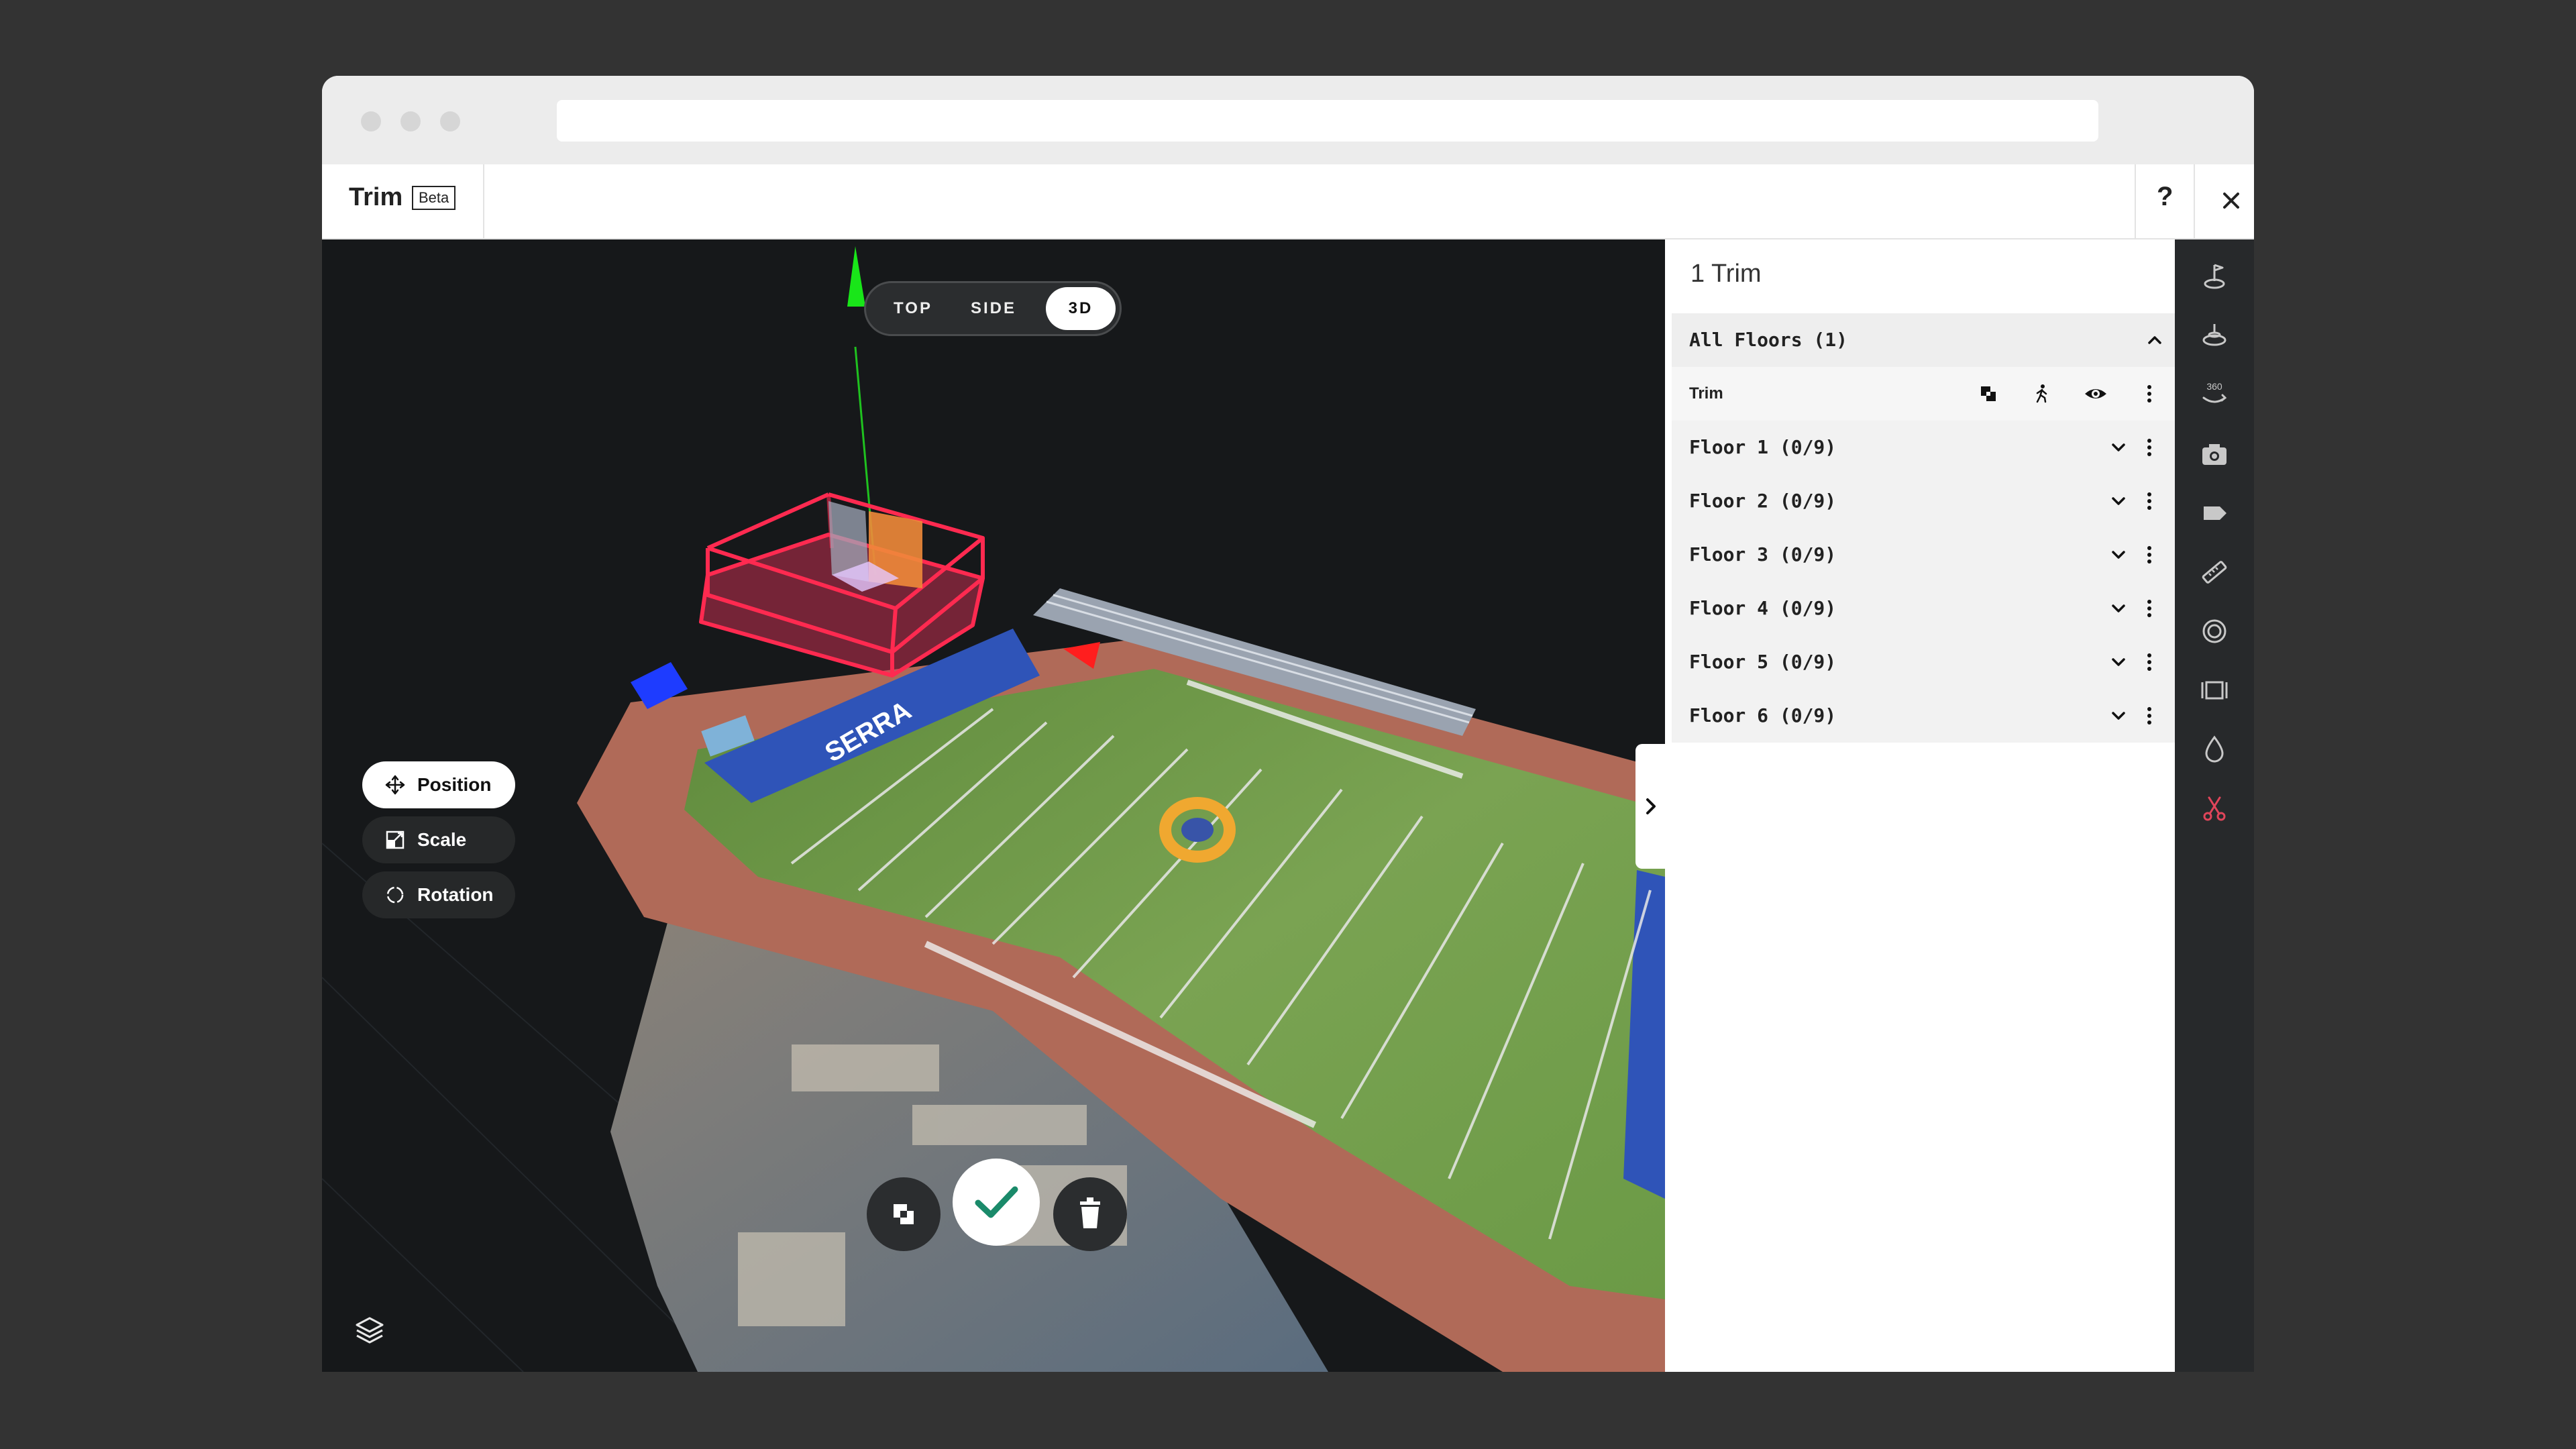 The image size is (2576, 1449). Describe the element at coordinates (1763, 715) in the screenshot. I see `floor-label: Floor 6 (0/9)` at that location.